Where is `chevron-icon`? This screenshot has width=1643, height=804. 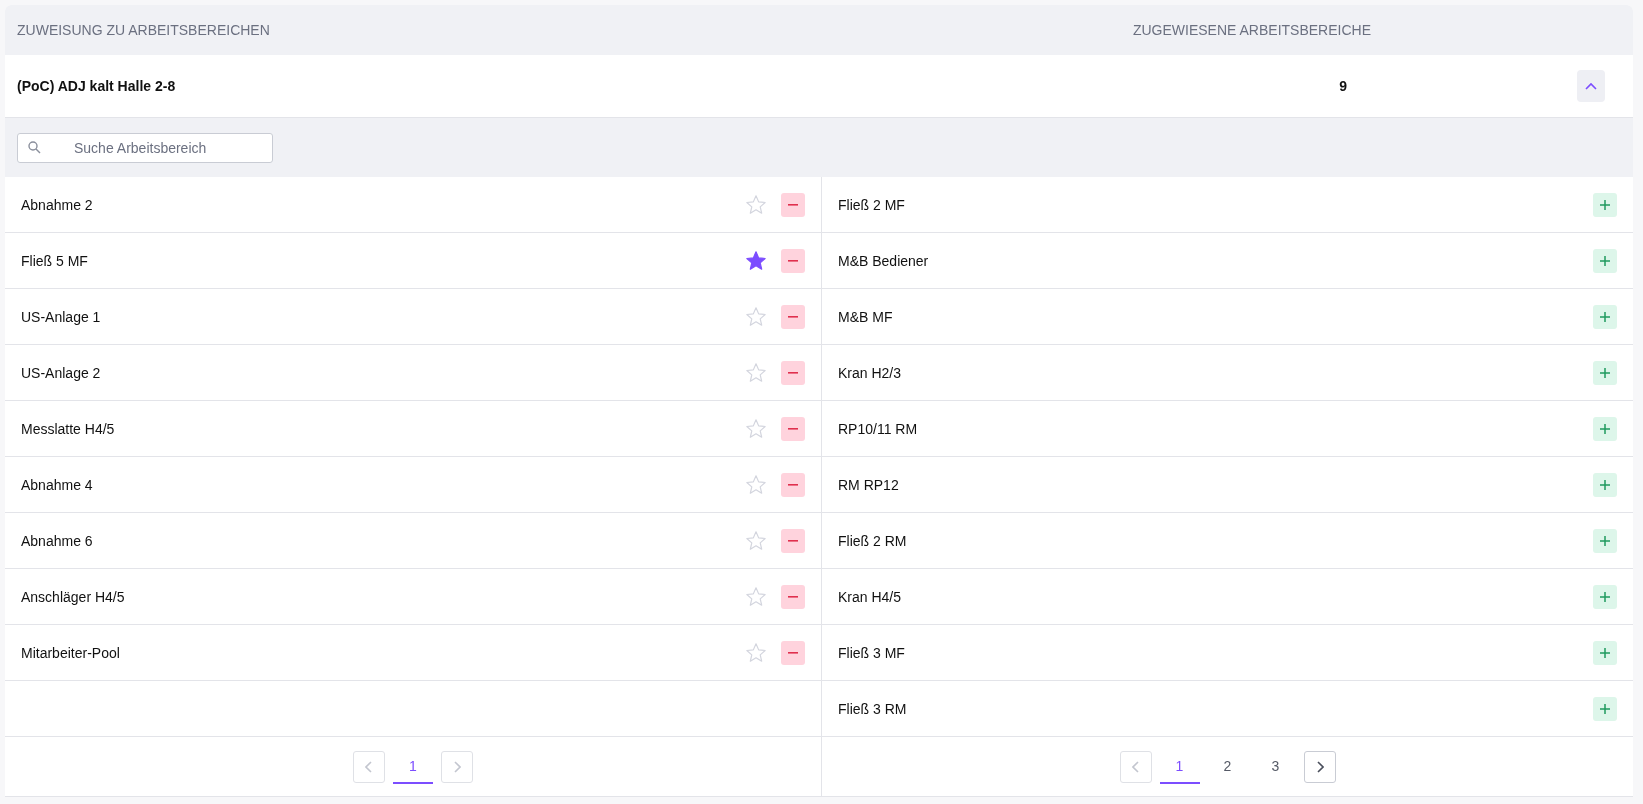
chevron-icon is located at coordinates (1591, 86).